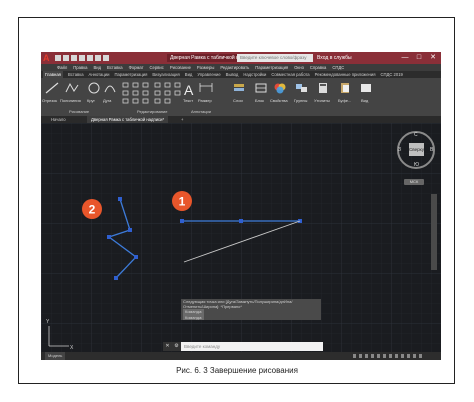 The height and width of the screenshot is (402, 474). Describe the element at coordinates (416, 165) in the screenshot. I see `viewcube-south: Ю` at that location.